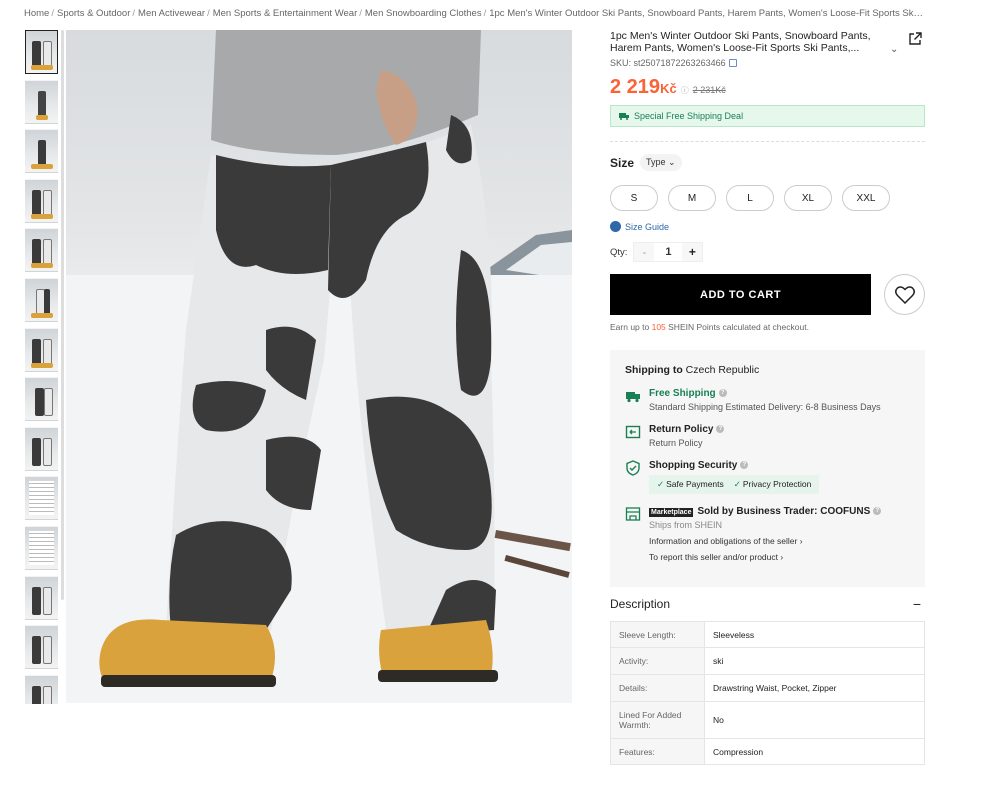  What do you see at coordinates (36, 13) in the screenshot?
I see `breadcrumb-item: Home` at bounding box center [36, 13].